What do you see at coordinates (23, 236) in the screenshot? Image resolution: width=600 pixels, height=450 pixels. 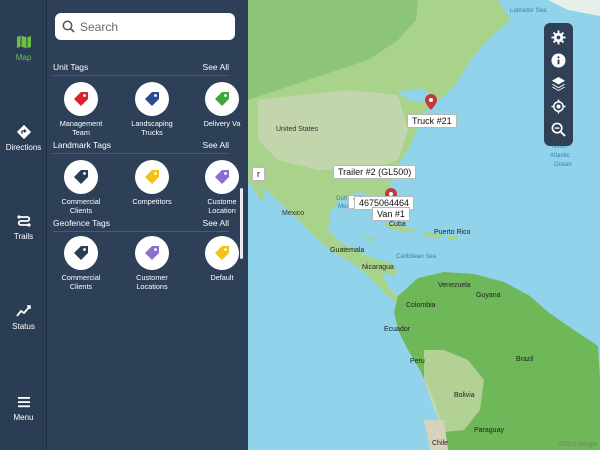 I see `nav-label-trails: Trails` at bounding box center [23, 236].